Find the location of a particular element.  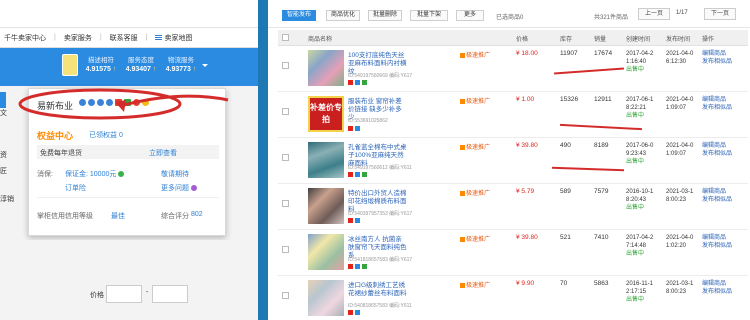

product-sales: 5863 is located at coordinates (601, 283).